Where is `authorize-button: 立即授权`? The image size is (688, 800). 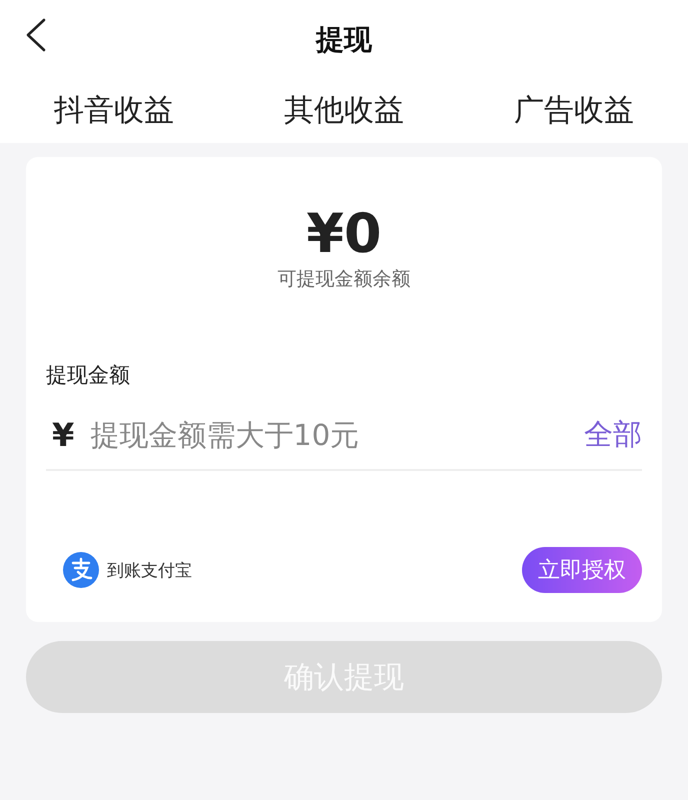
authorize-button: 立即授权 is located at coordinates (582, 570).